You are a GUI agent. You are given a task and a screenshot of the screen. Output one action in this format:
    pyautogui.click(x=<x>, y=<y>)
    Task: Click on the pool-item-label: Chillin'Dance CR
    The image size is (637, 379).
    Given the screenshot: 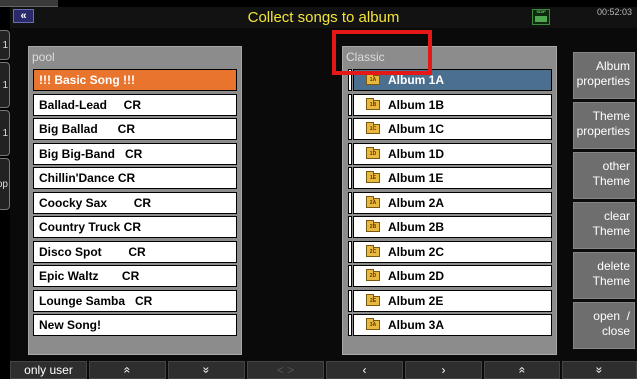 What is the action you would take?
    pyautogui.click(x=135, y=178)
    